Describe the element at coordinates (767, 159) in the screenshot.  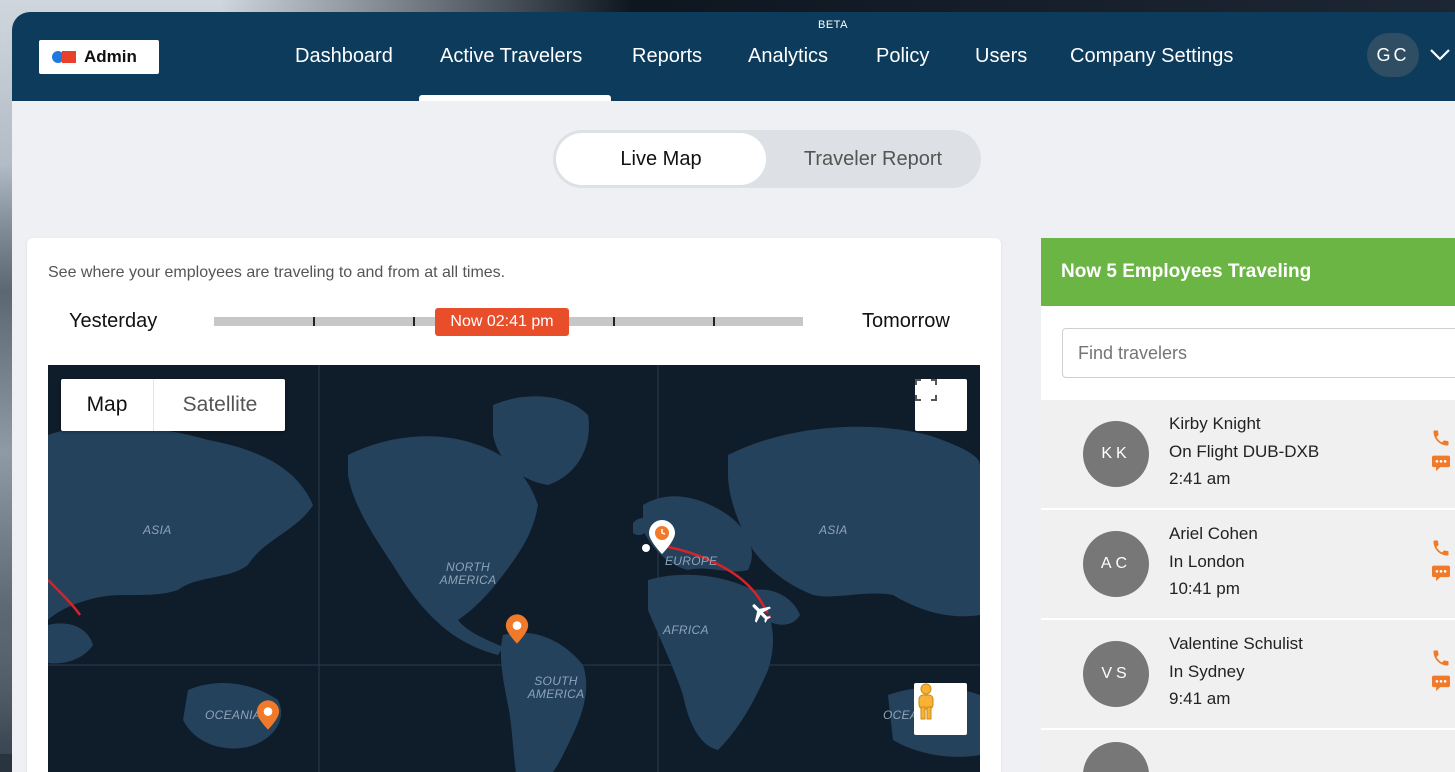
I see `view-toggle: Live Map Traveler Report` at that location.